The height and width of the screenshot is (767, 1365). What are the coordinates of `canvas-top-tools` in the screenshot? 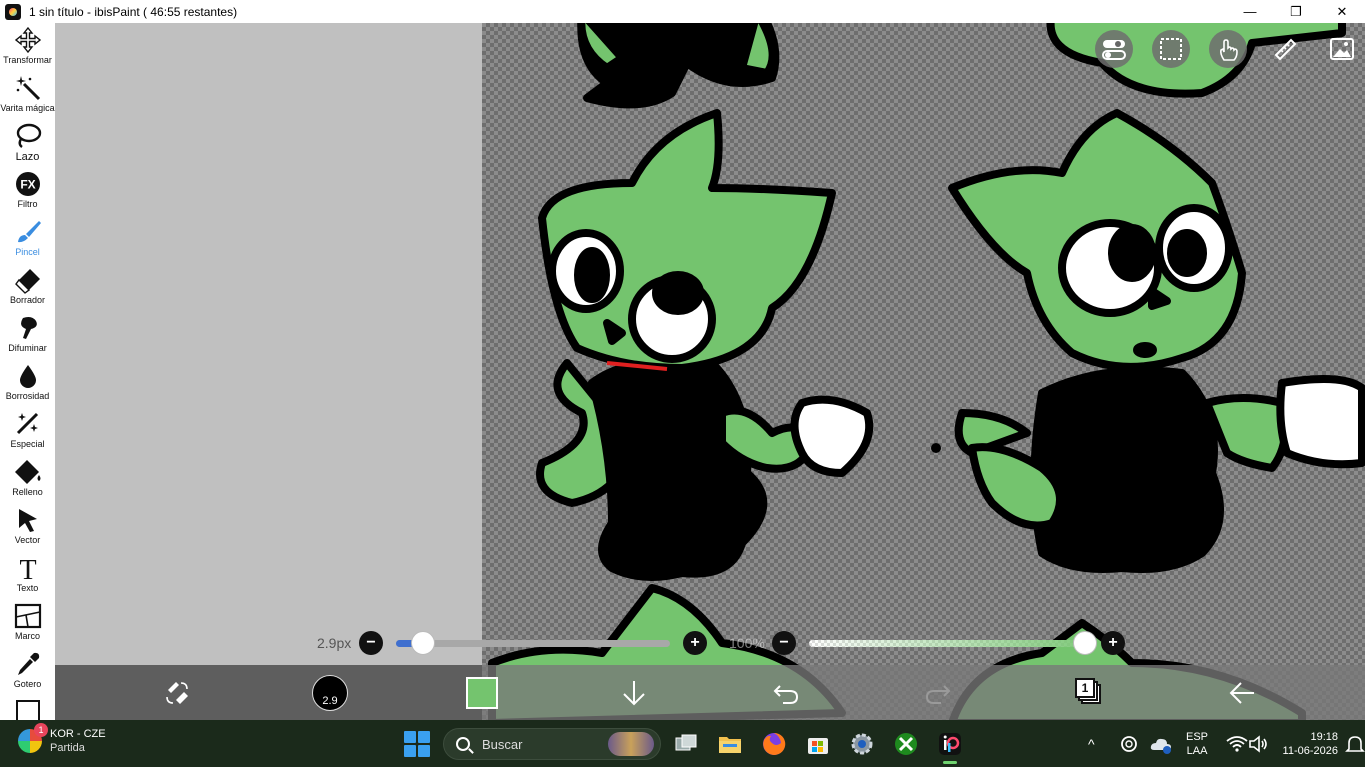 It's located at (1228, 49).